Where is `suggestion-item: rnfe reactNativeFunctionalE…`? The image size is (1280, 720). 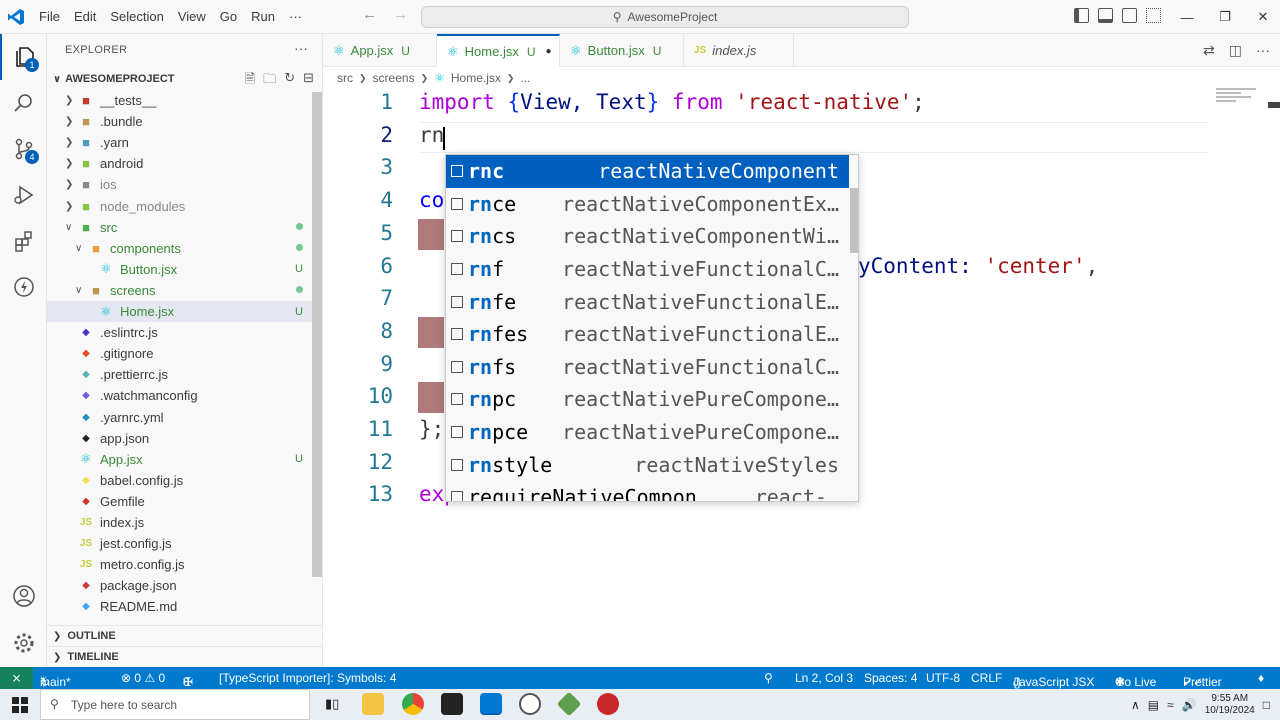 suggestion-item: rnfe reactNativeFunctionalE… is located at coordinates (647, 301).